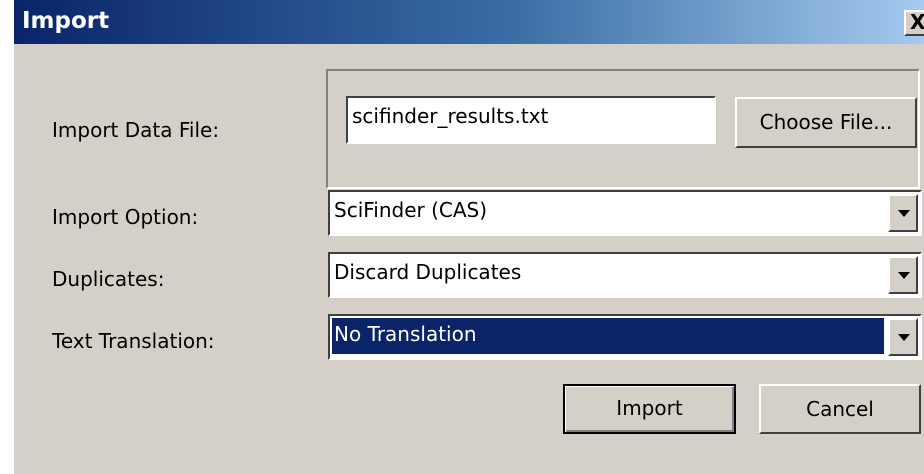 This screenshot has width=924, height=474. Describe the element at coordinates (108, 279) in the screenshot. I see `duplicates-label: Duplicates:` at that location.